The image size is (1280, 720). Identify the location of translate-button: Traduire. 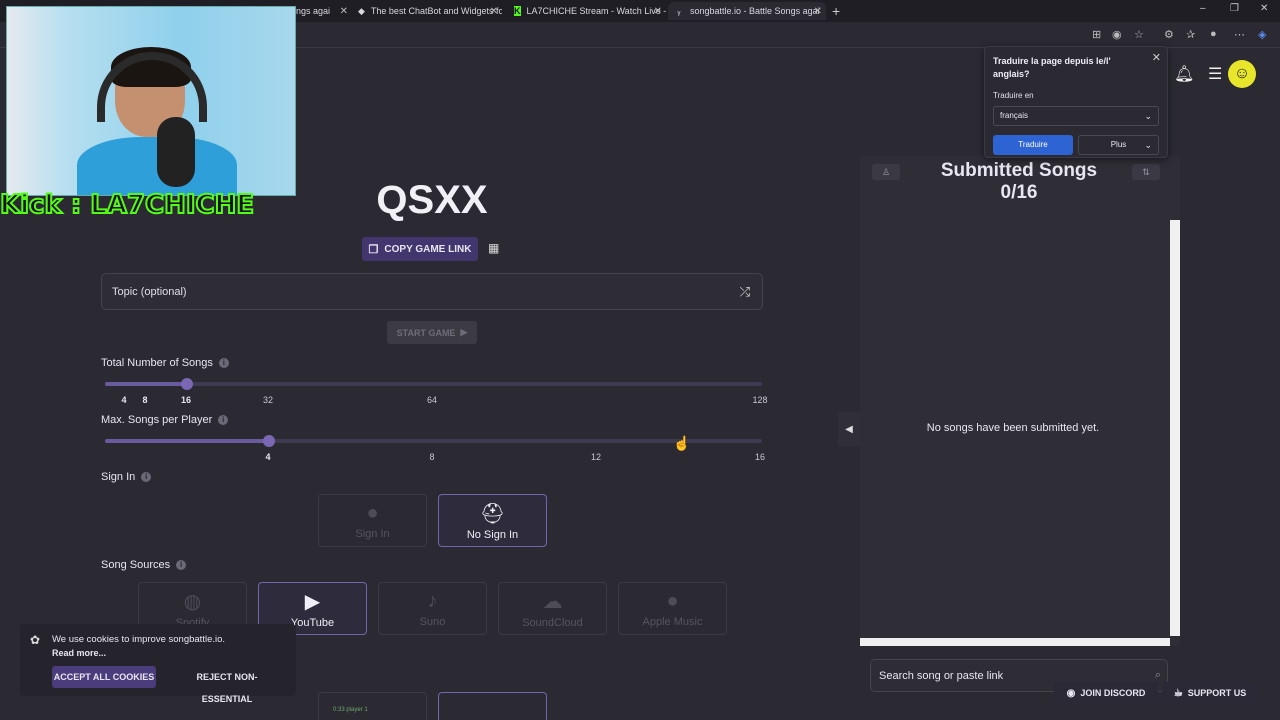
(1033, 145).